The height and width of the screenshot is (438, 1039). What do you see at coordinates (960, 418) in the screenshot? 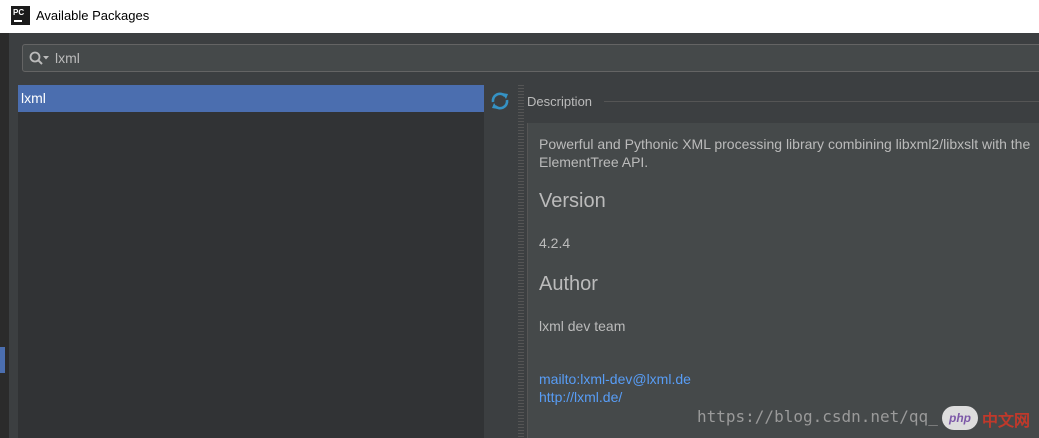
I see `php-logo: php` at bounding box center [960, 418].